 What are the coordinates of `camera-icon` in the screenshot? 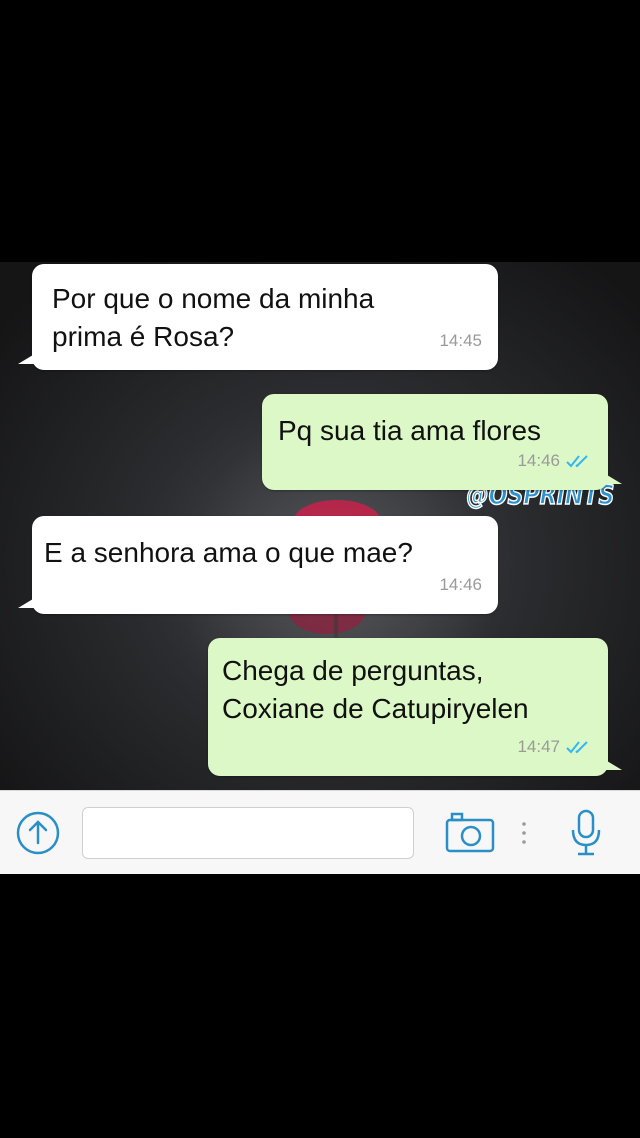 It's located at (470, 832).